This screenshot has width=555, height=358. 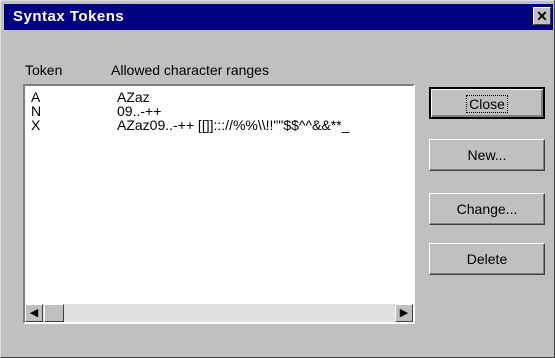 What do you see at coordinates (487, 259) in the screenshot?
I see `delete-button: Delete` at bounding box center [487, 259].